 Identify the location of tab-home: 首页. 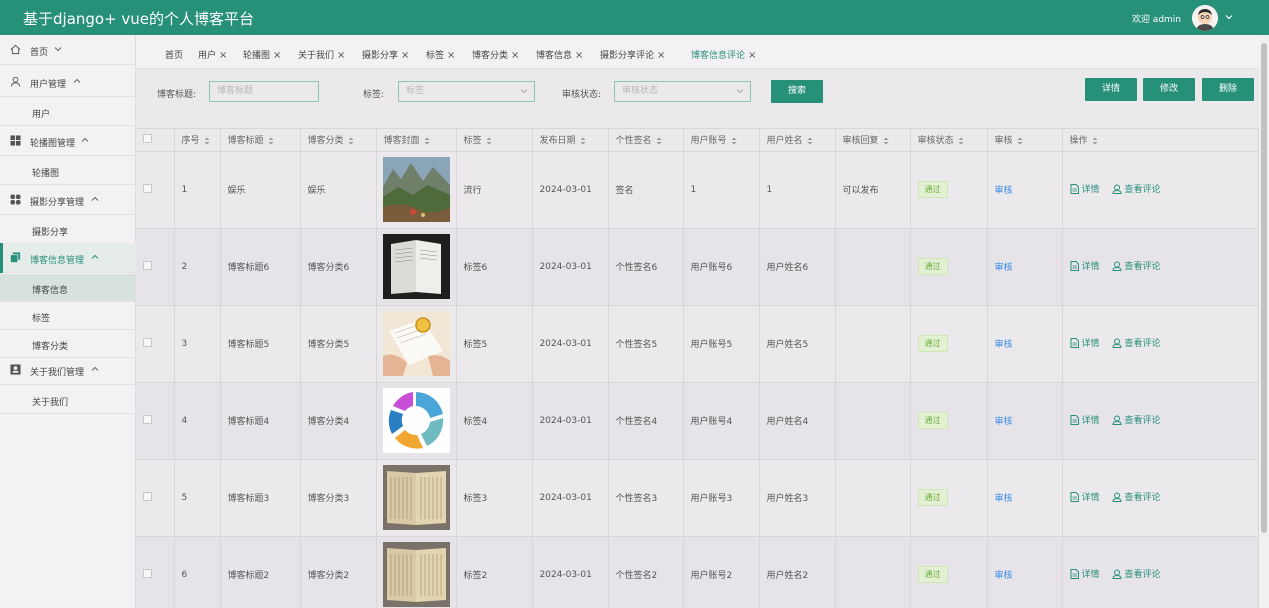
(174, 54).